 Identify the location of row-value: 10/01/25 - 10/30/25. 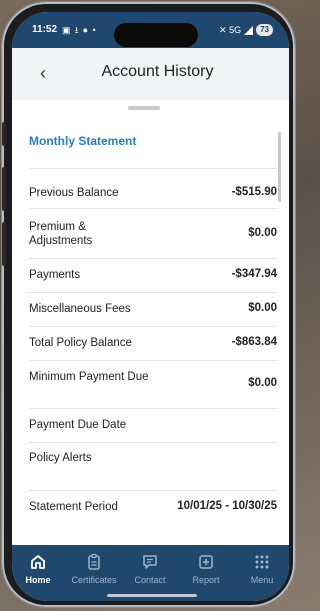
(227, 506).